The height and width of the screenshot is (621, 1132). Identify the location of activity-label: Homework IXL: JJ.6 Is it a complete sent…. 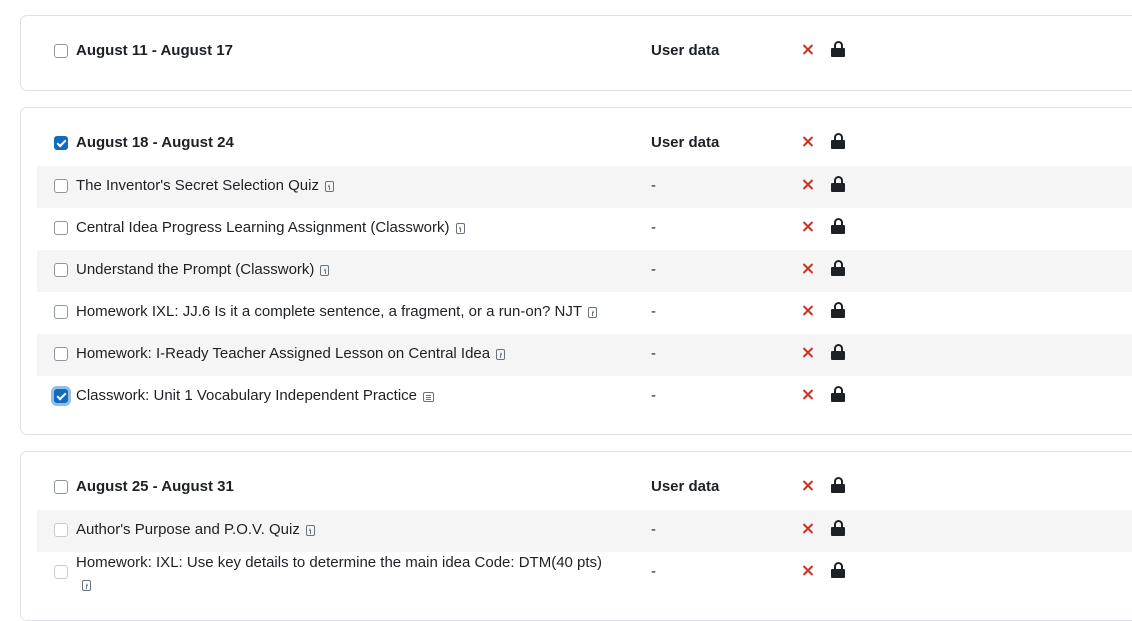
(337, 311).